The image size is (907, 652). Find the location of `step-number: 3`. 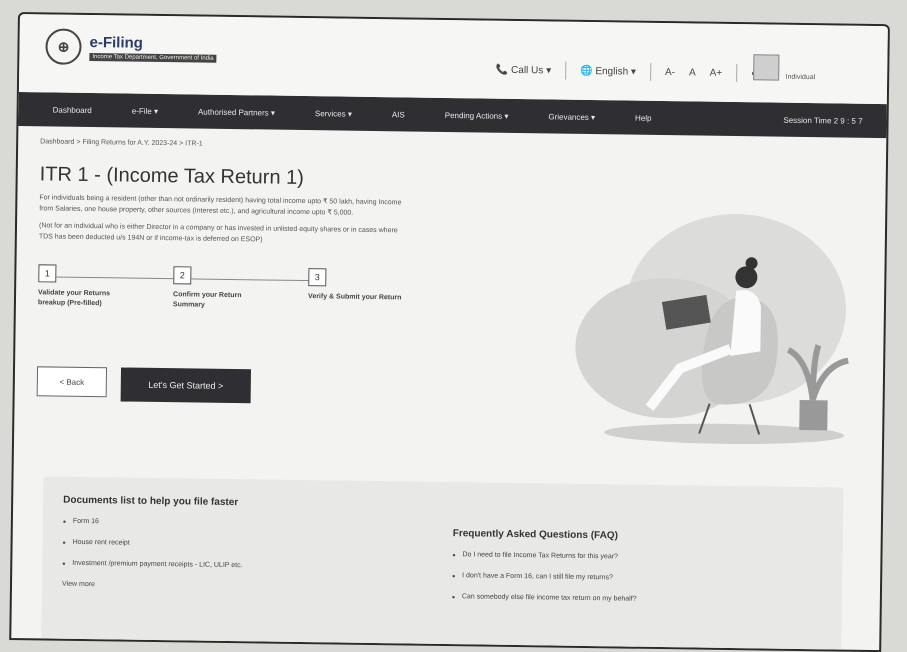

step-number: 3 is located at coordinates (317, 277).